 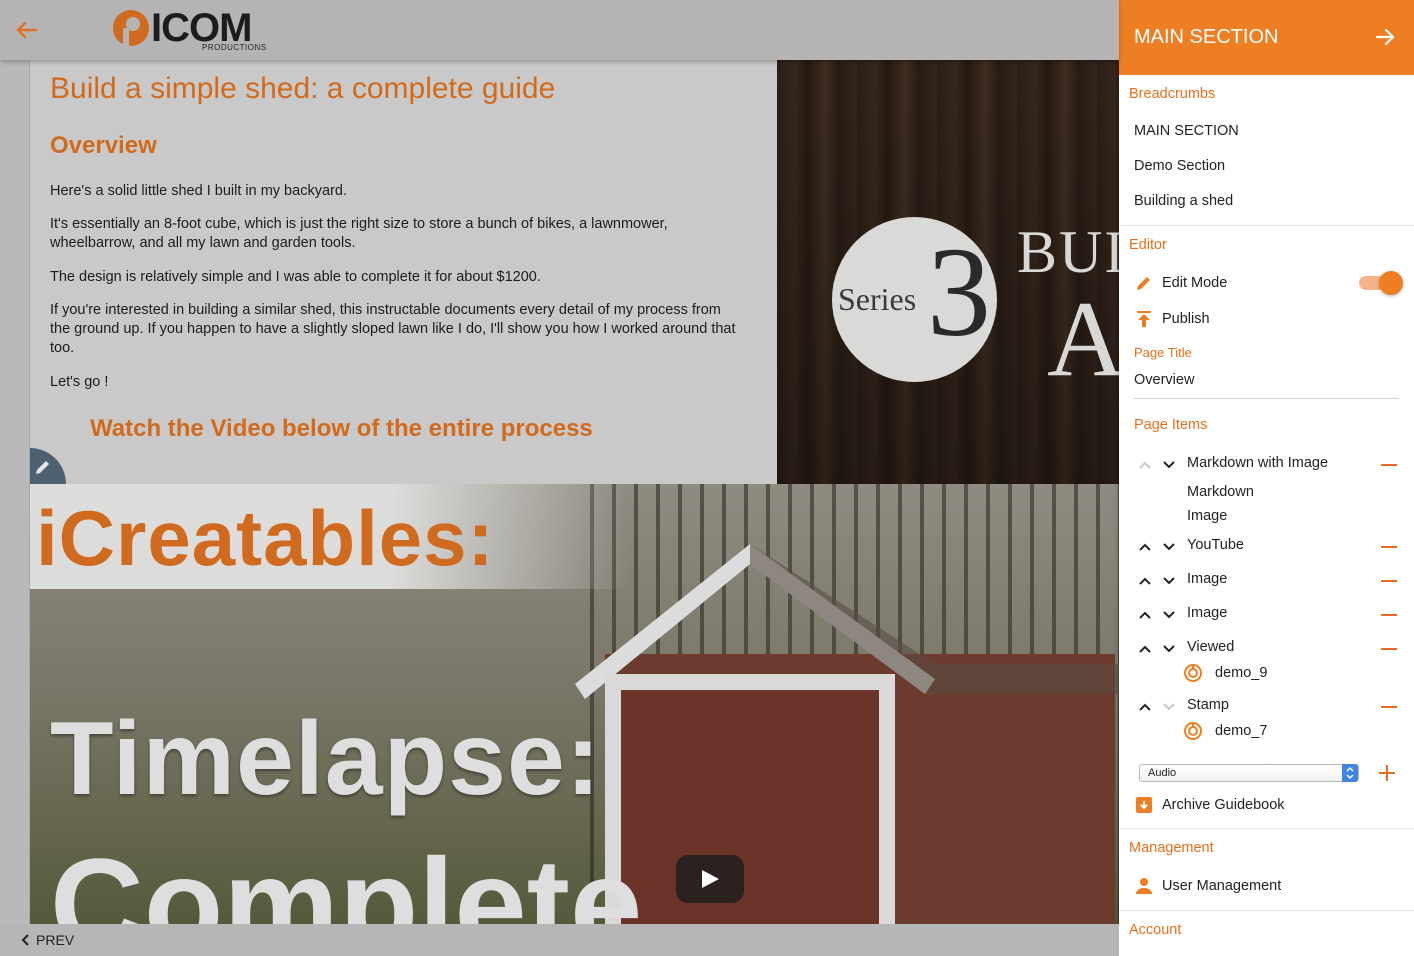 What do you see at coordinates (1215, 545) in the screenshot?
I see `page-item-name: YouTube` at bounding box center [1215, 545].